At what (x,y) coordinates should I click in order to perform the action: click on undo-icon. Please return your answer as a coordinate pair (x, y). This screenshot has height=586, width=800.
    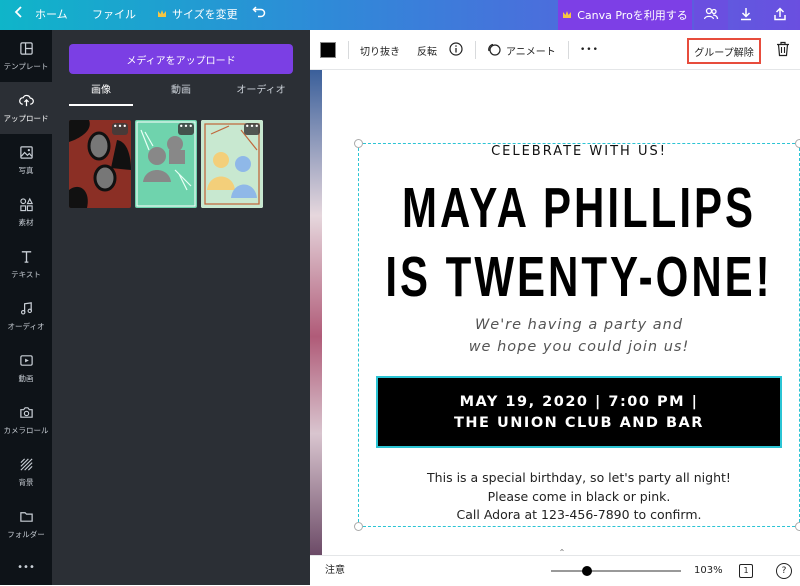
    Looking at the image, I should click on (259, 15).